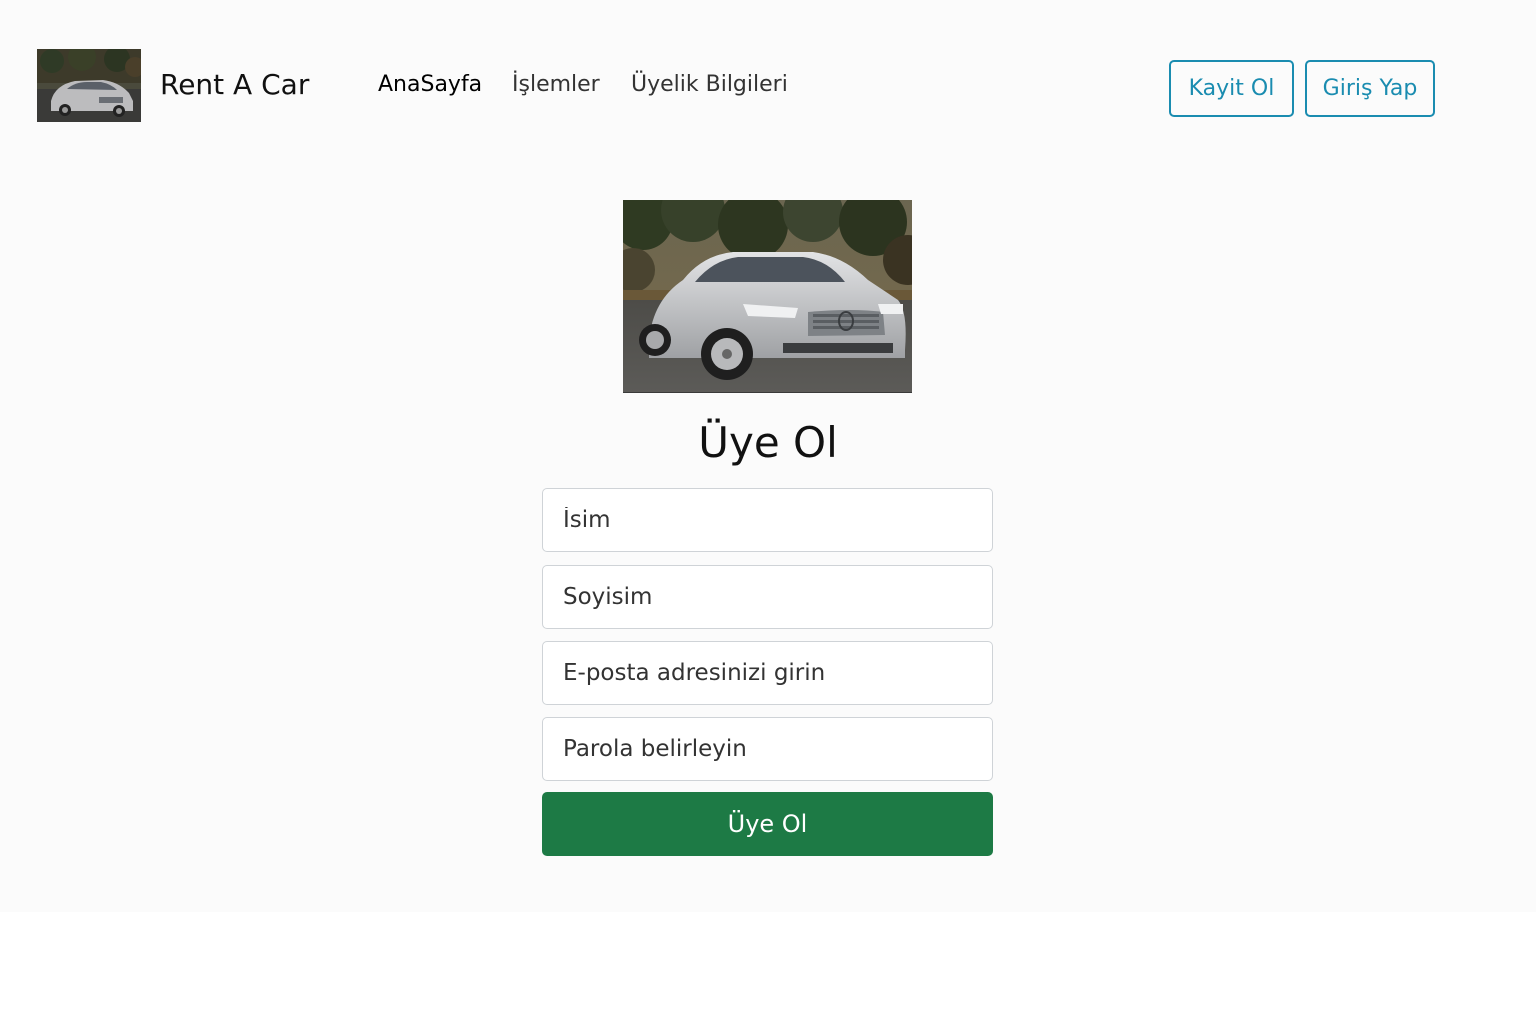 Image resolution: width=1536 pixels, height=1024 pixels. I want to click on password-input, so click(767, 749).